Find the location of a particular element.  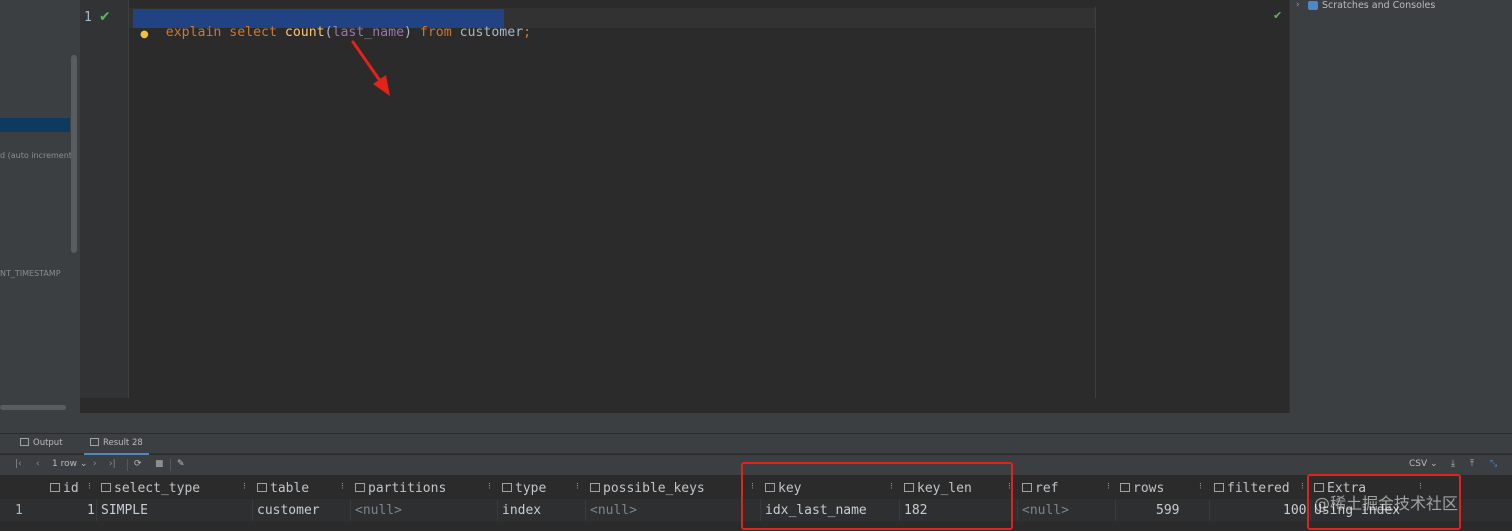

cell-ref: <null> is located at coordinates (1045, 510).